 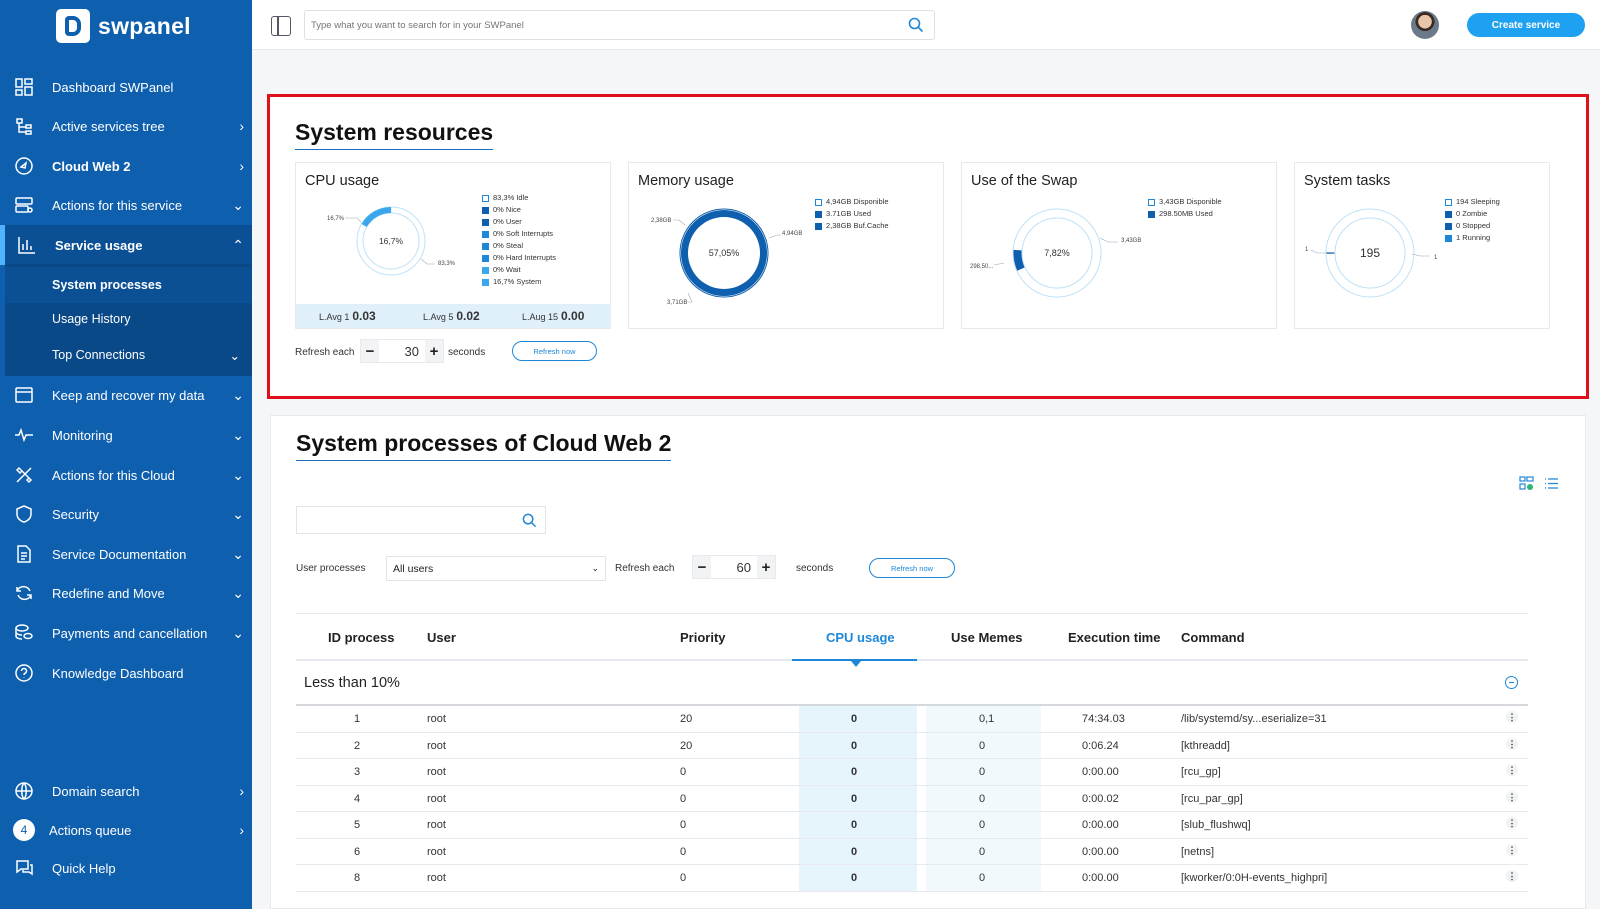 What do you see at coordinates (912, 772) in the screenshot?
I see `table-row: 3 root 0 0 0 0:00.00 [rcu_gp] ⋮` at bounding box center [912, 772].